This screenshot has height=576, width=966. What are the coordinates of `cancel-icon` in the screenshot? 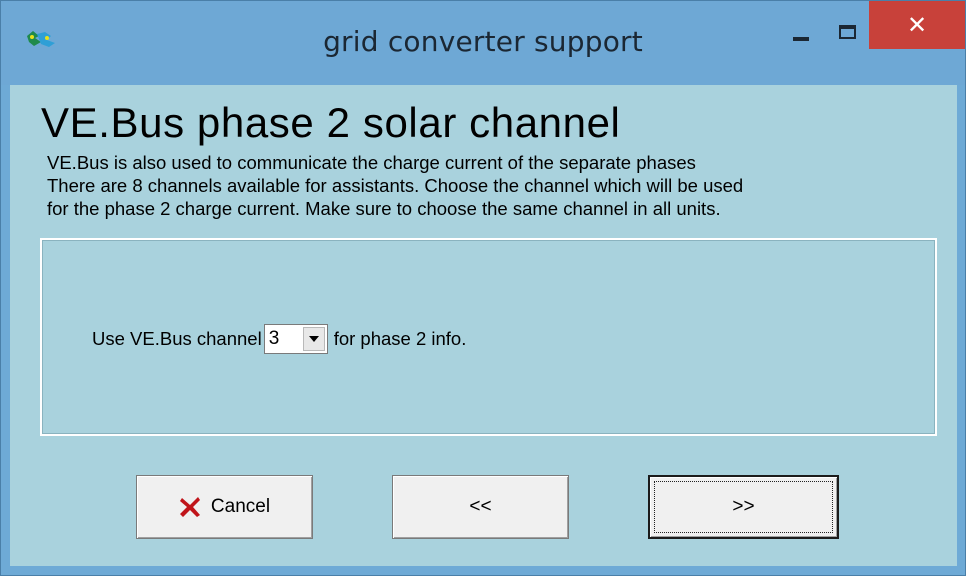 It's located at (190, 507).